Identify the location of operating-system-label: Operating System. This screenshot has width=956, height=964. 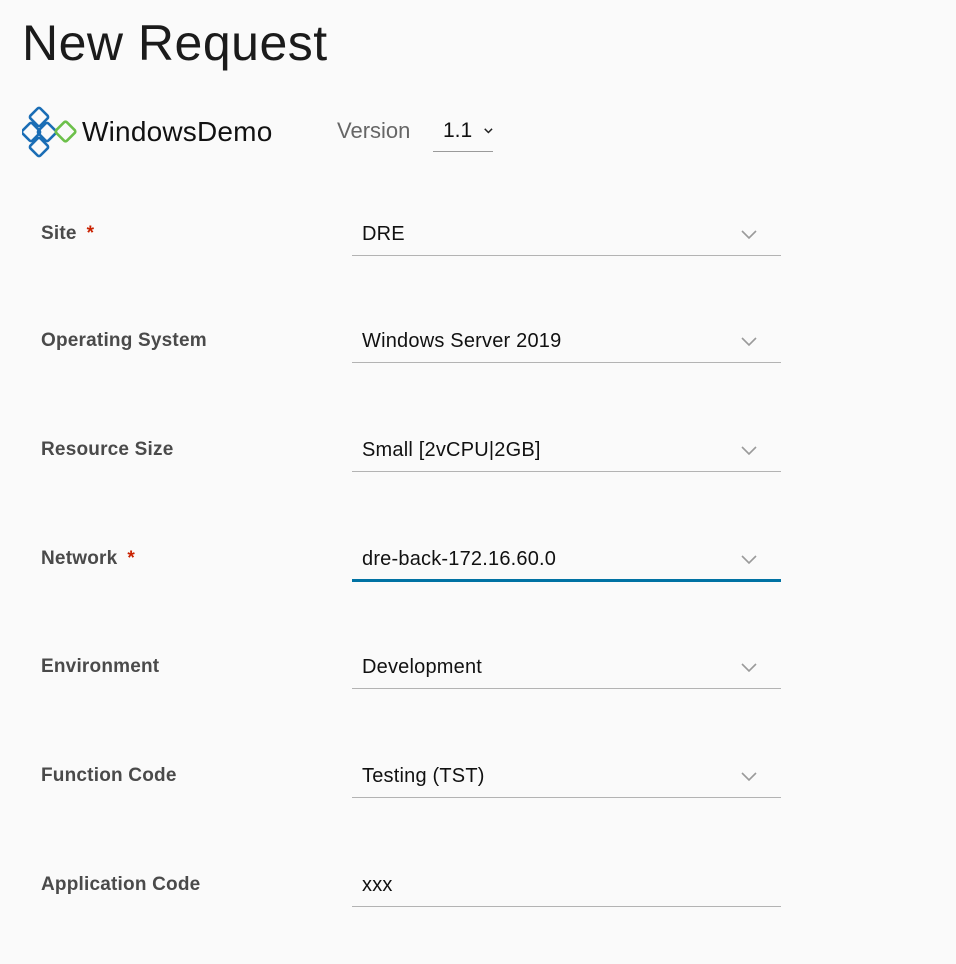
(124, 340).